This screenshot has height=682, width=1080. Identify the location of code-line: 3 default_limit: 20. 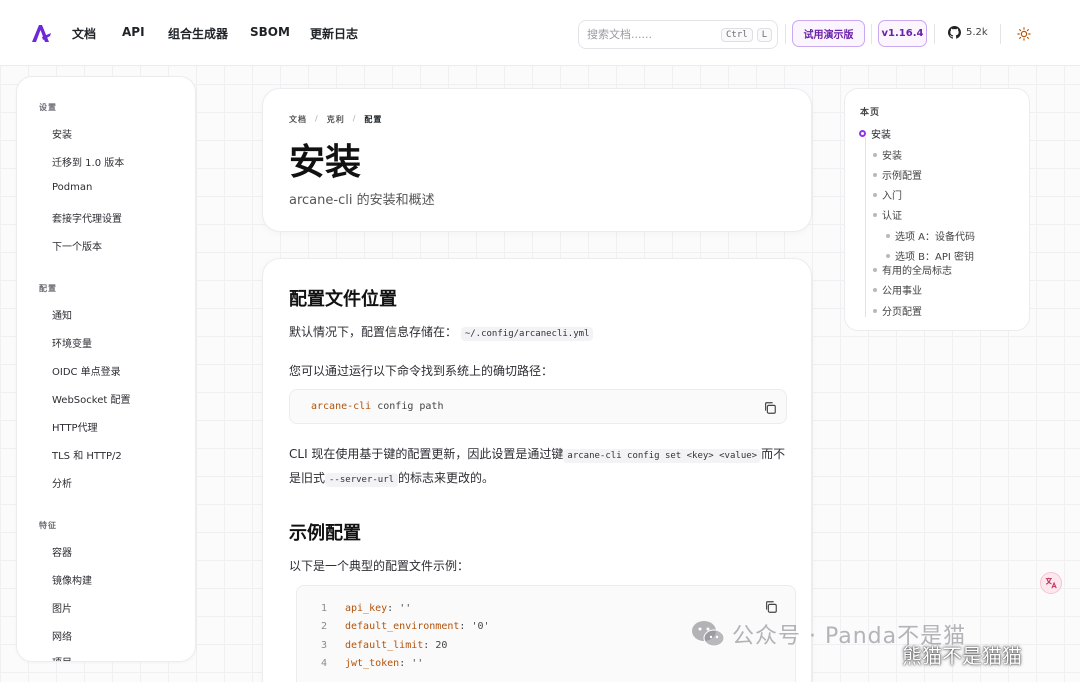
(372, 645).